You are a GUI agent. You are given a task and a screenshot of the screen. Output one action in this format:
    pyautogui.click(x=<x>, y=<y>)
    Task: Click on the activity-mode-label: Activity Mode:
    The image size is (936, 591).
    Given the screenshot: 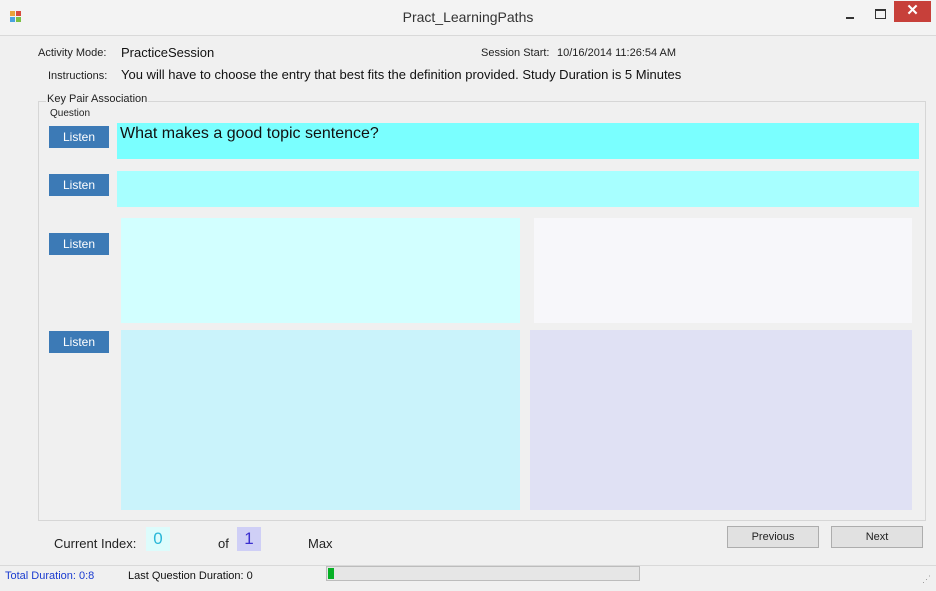 What is the action you would take?
    pyautogui.click(x=72, y=53)
    